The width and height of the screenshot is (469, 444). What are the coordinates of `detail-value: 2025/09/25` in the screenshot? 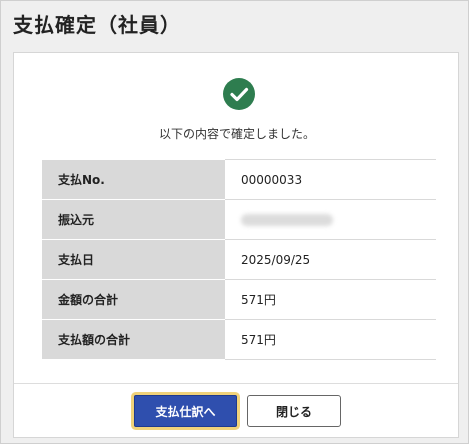 It's located at (330, 259).